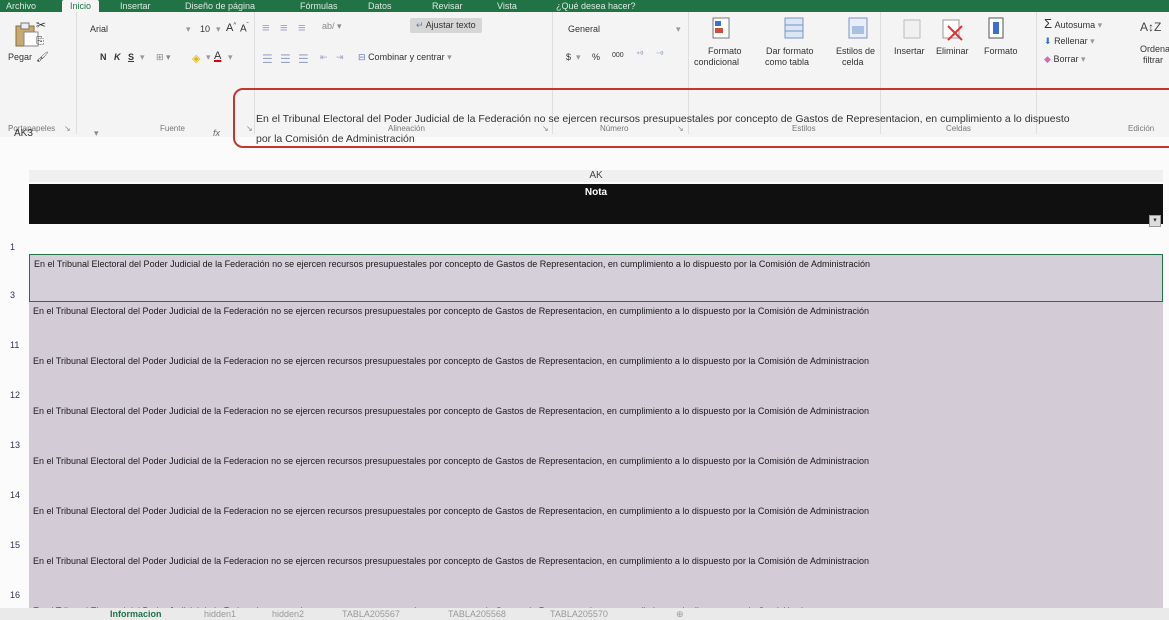 The width and height of the screenshot is (1169, 620). What do you see at coordinates (1065, 59) in the screenshot?
I see `clear-button: ◆ Borrar ▾` at bounding box center [1065, 59].